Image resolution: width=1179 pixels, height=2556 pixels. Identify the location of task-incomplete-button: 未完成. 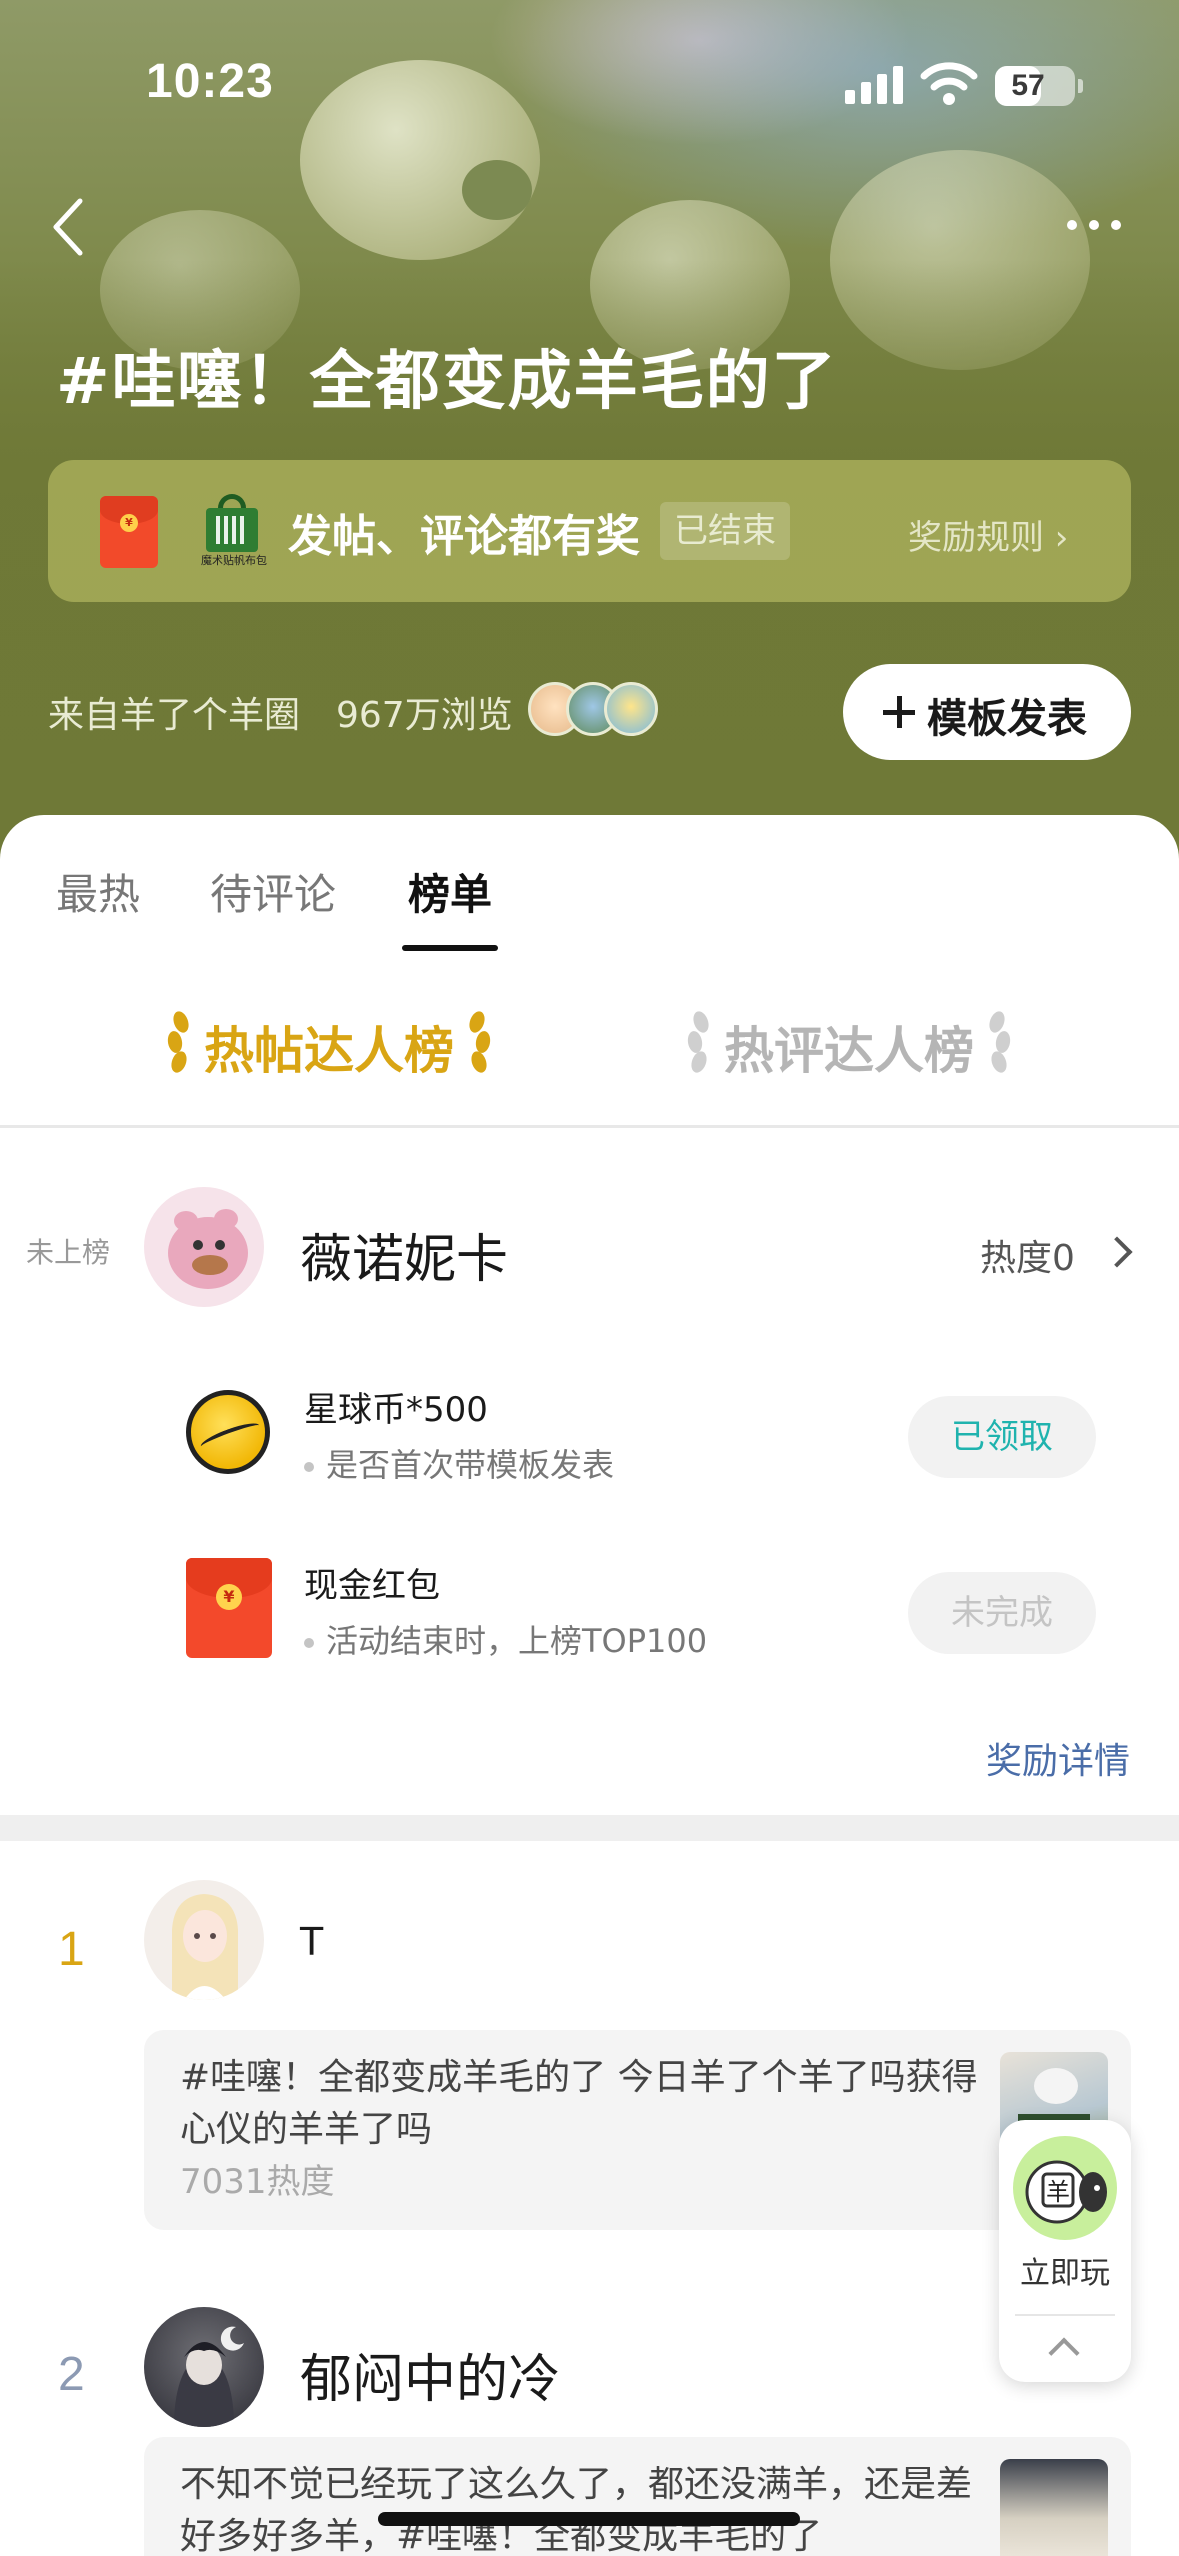
(1002, 1613).